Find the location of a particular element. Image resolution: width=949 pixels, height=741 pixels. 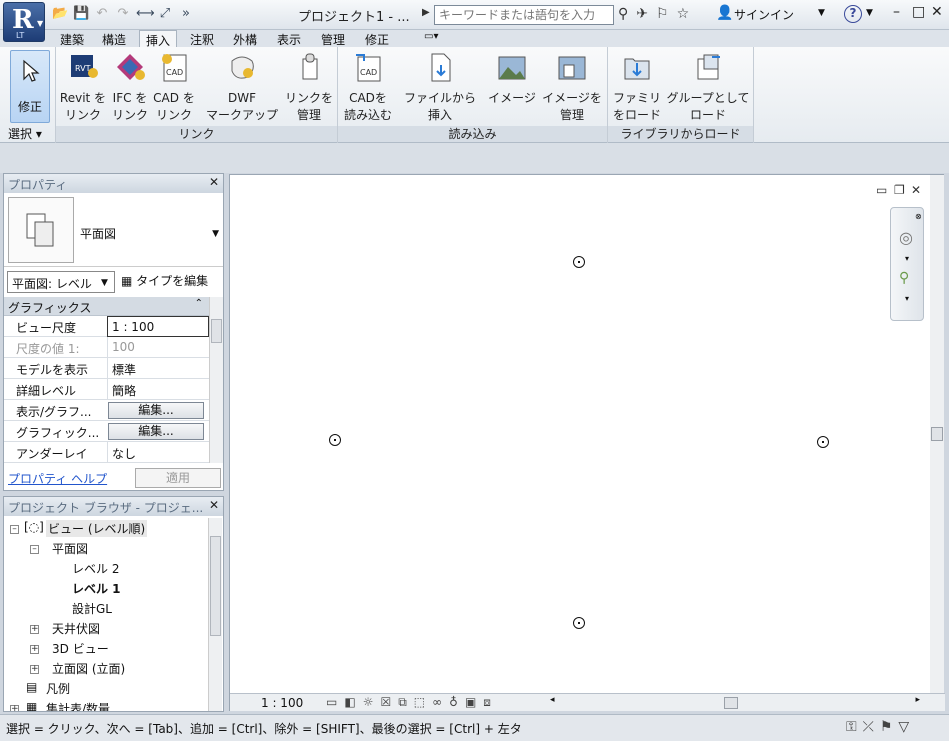

reveal-hidden-icon: ♁ is located at coordinates (453, 702).